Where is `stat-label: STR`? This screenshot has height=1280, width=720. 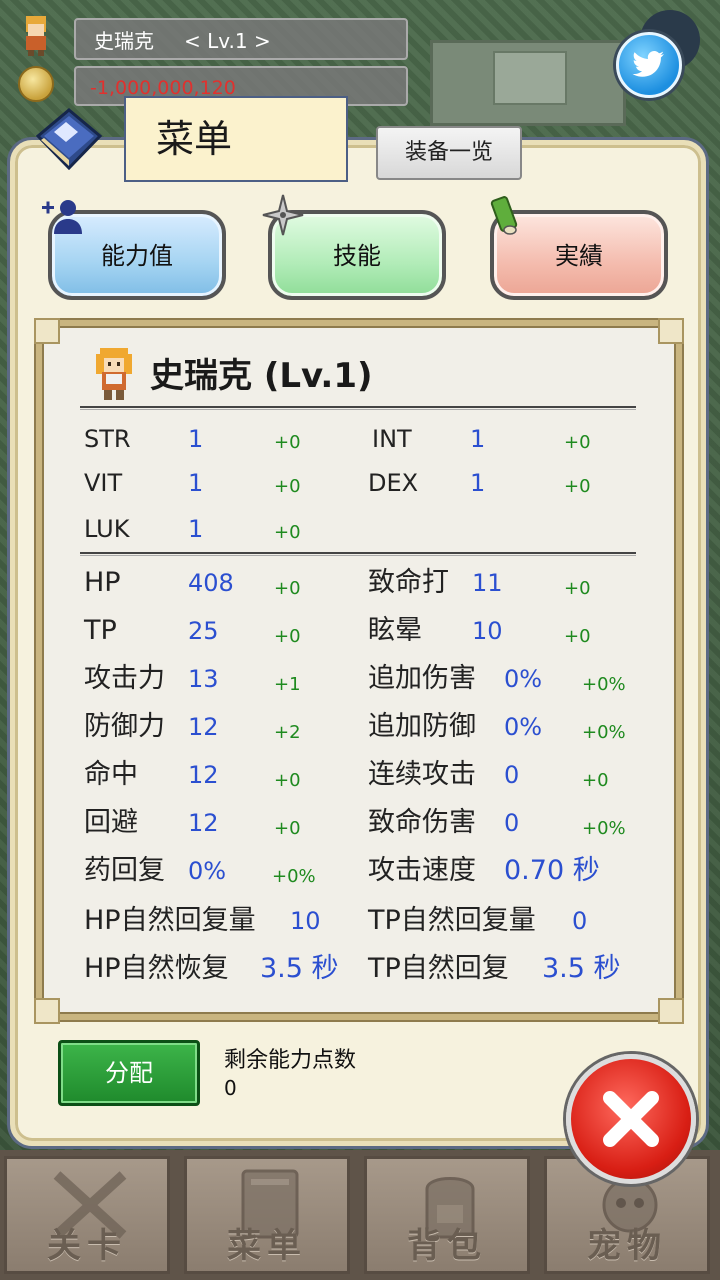
stat-label: STR is located at coordinates (107, 439).